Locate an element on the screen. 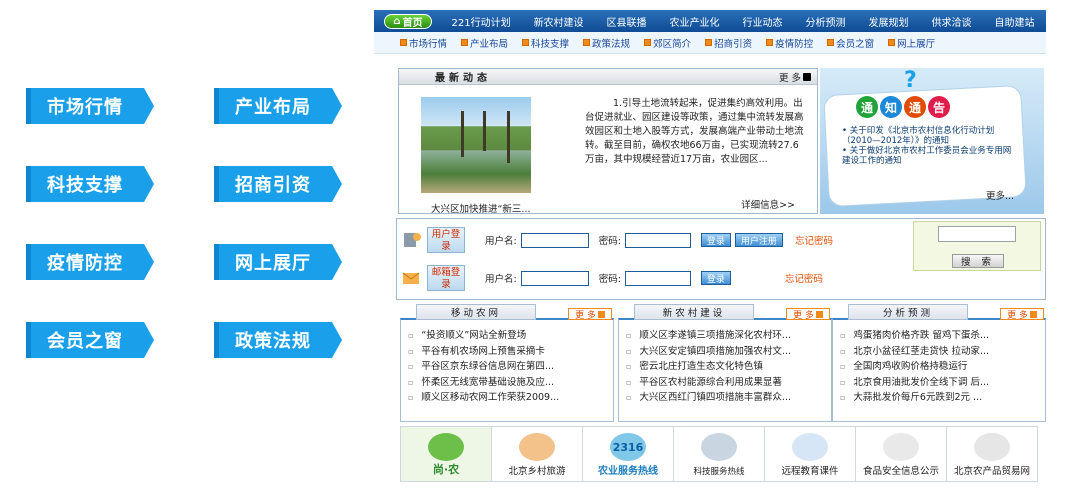 The height and width of the screenshot is (492, 1080). subnav-item: 招商引资 is located at coordinates (728, 43).